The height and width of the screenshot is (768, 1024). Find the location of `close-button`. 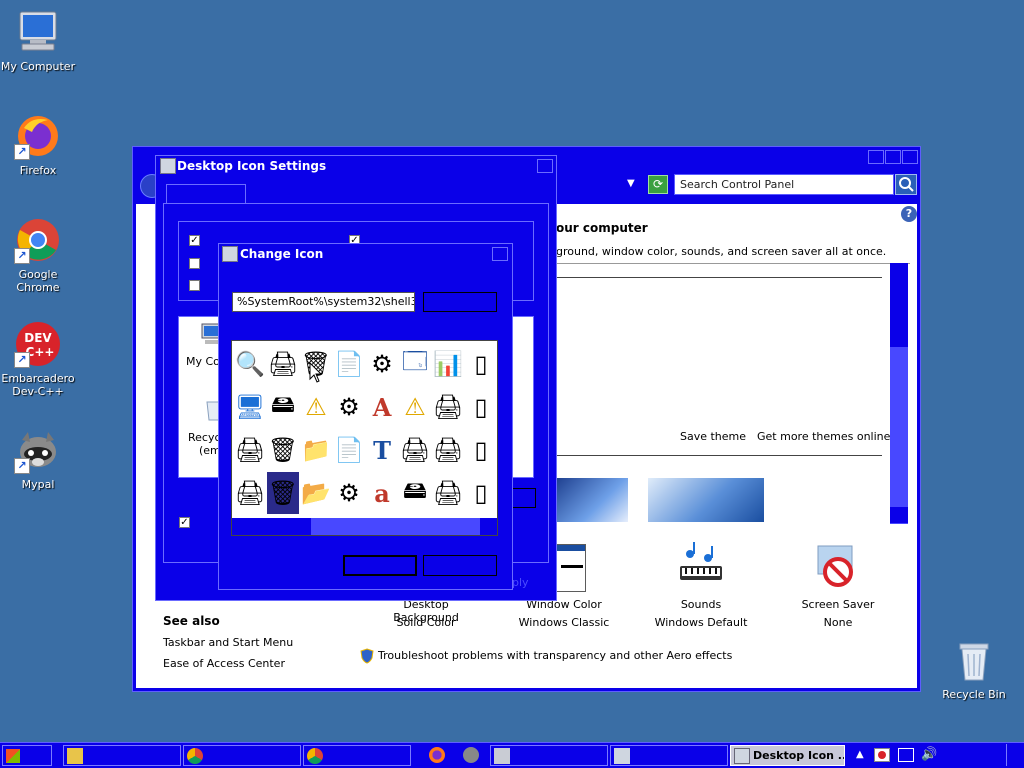

close-button is located at coordinates (910, 157).